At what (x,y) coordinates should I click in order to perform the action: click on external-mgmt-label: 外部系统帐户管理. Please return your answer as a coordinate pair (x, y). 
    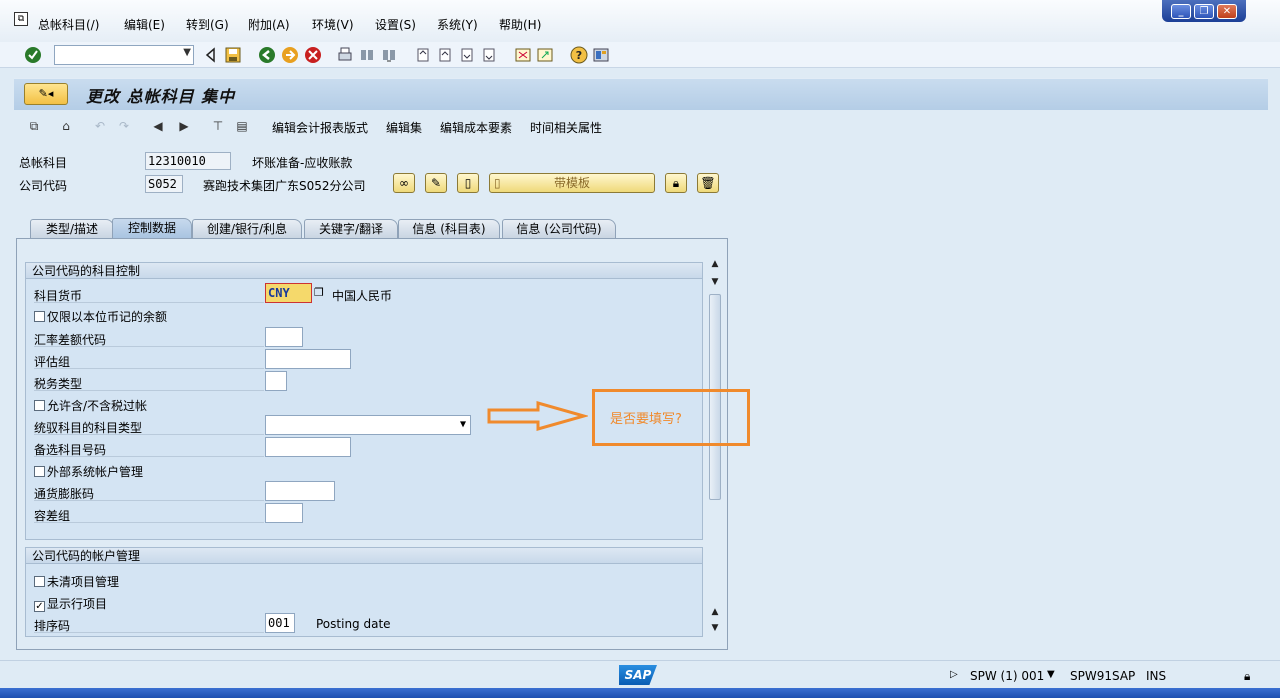
    Looking at the image, I should click on (95, 472).